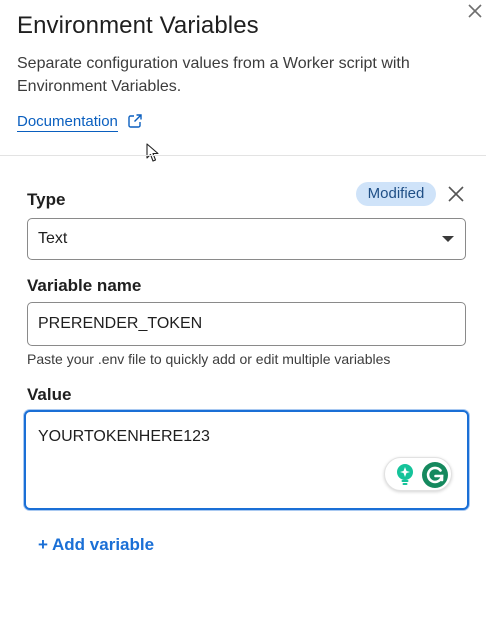 The image size is (486, 629). I want to click on grammarly-widget, so click(418, 474).